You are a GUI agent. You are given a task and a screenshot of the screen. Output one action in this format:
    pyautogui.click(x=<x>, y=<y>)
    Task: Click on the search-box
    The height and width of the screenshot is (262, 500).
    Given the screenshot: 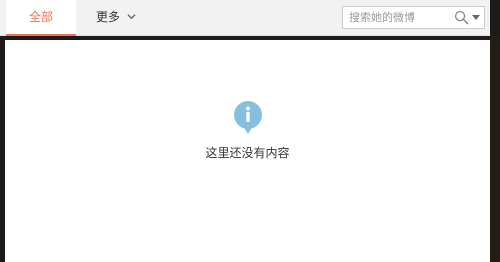 What is the action you would take?
    pyautogui.click(x=413, y=17)
    